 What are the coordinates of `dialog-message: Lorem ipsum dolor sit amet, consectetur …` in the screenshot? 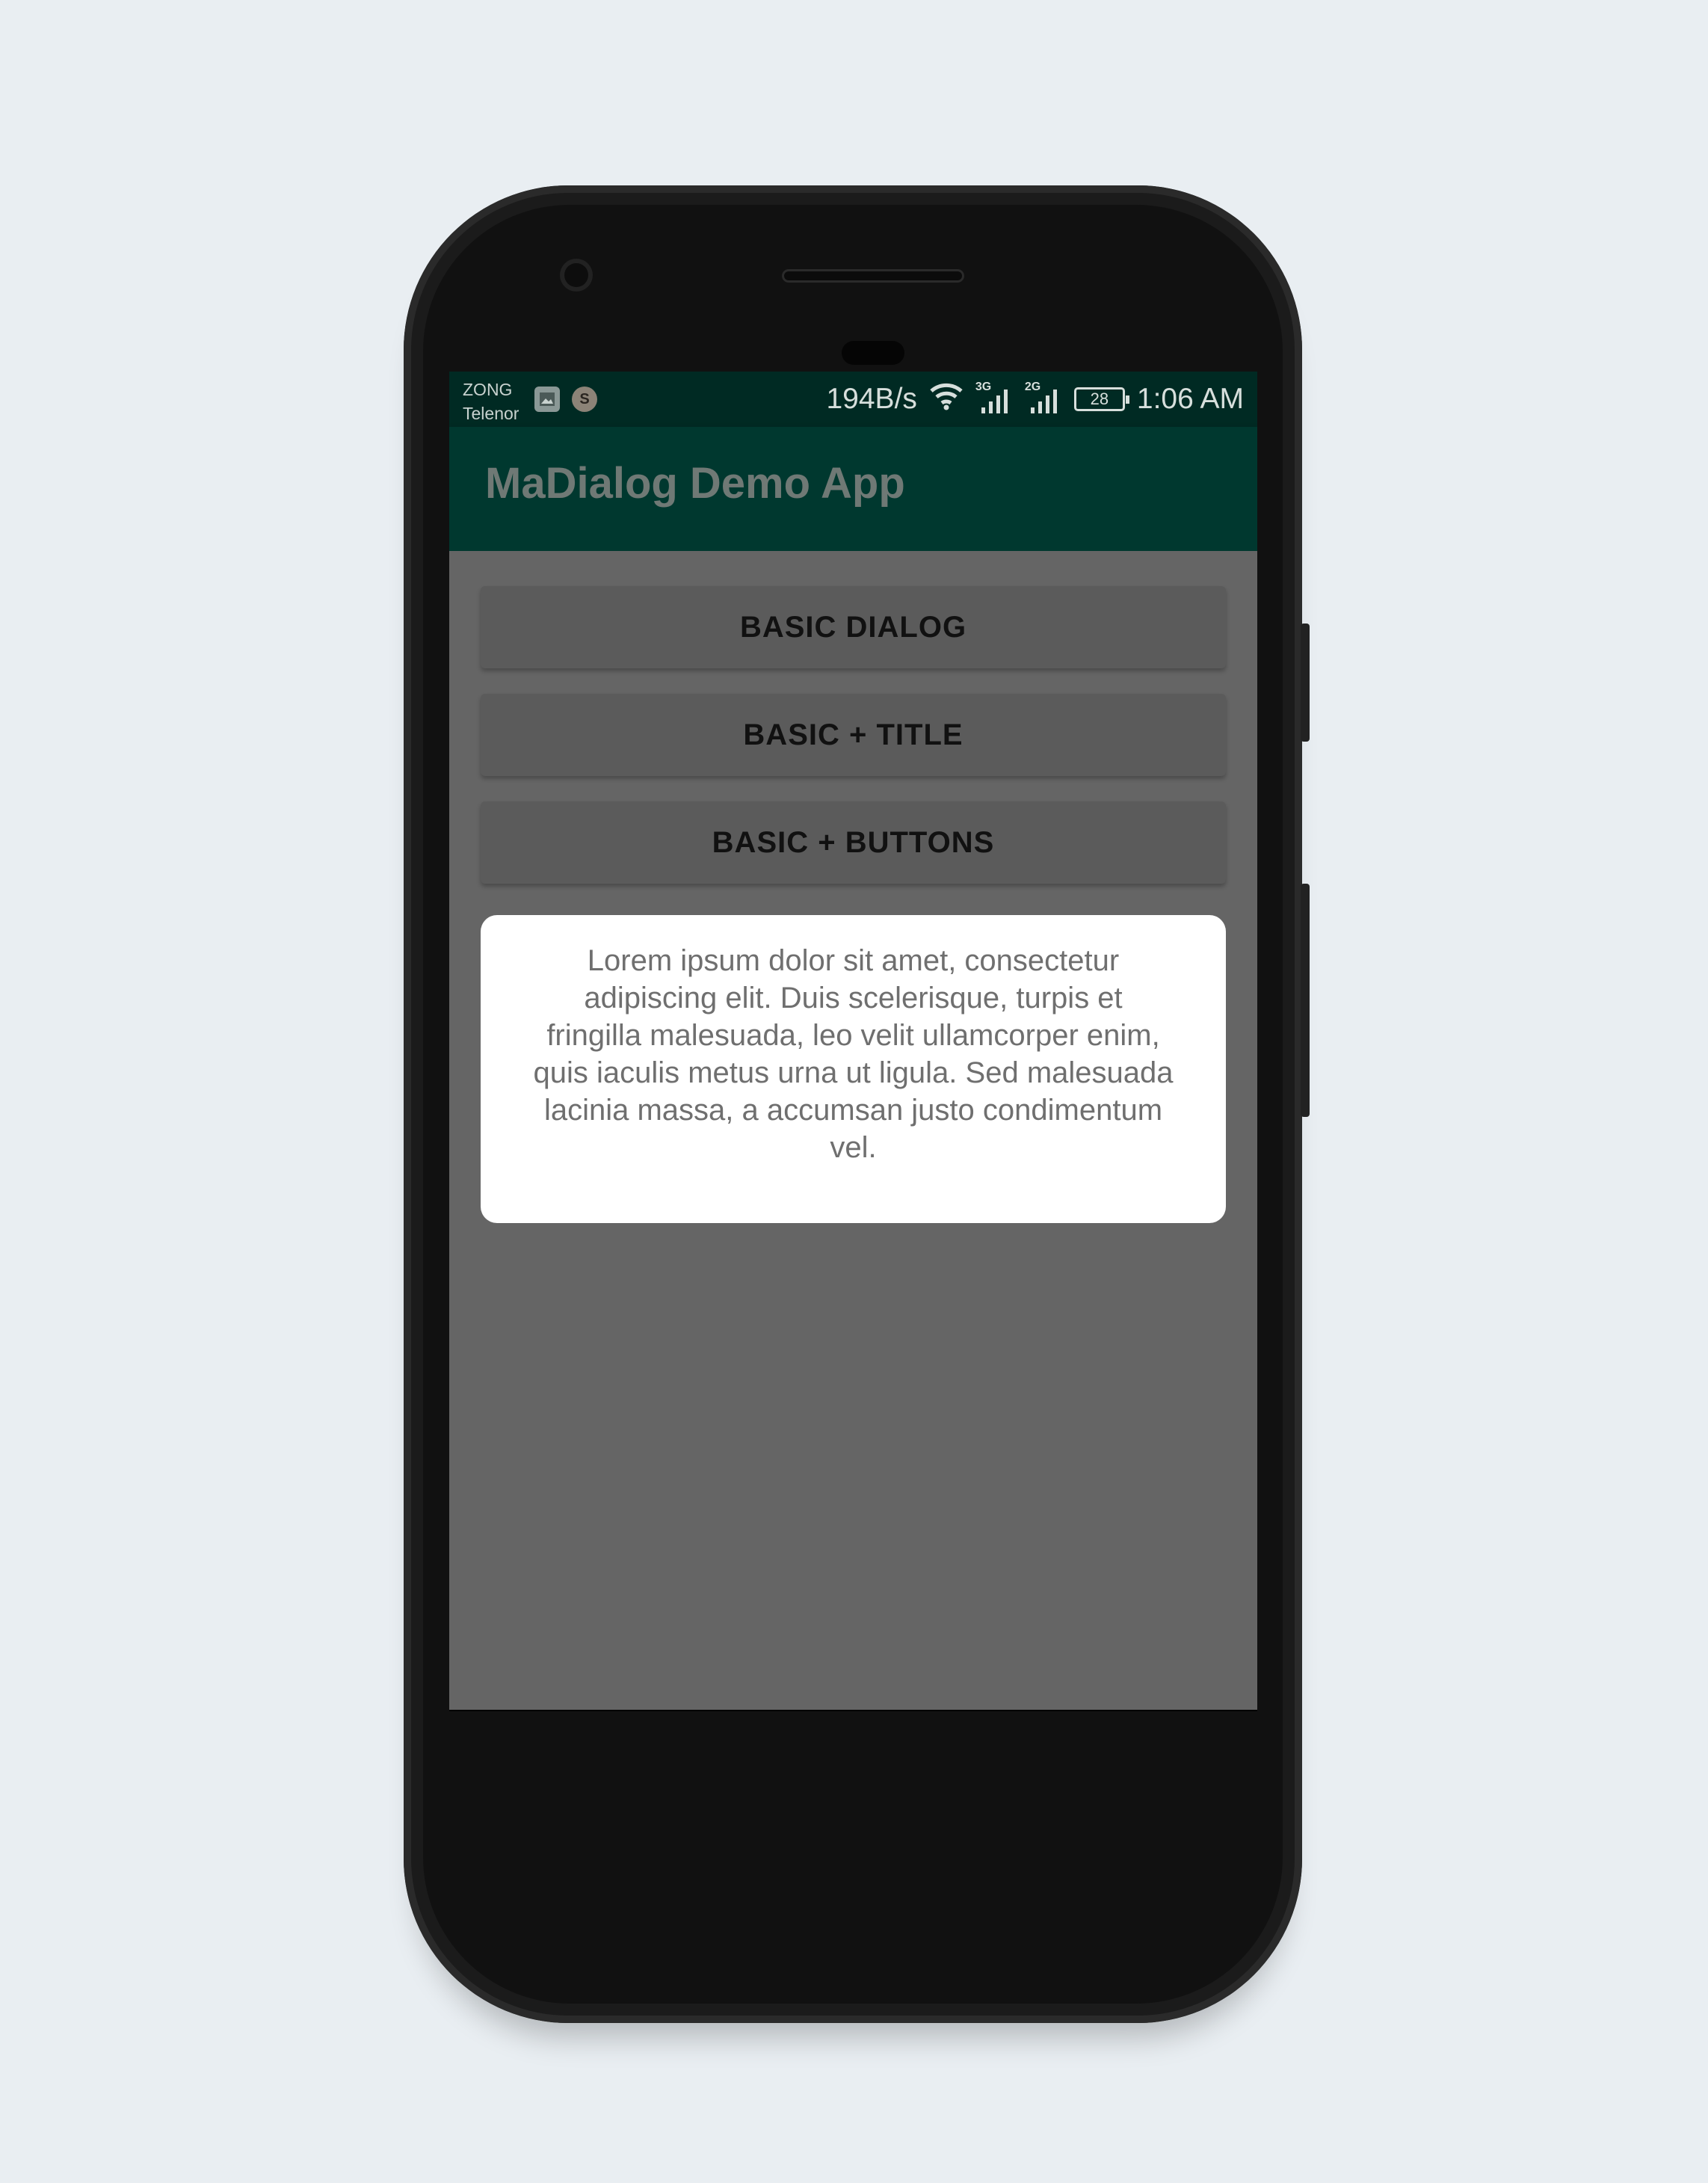 It's located at (853, 1054).